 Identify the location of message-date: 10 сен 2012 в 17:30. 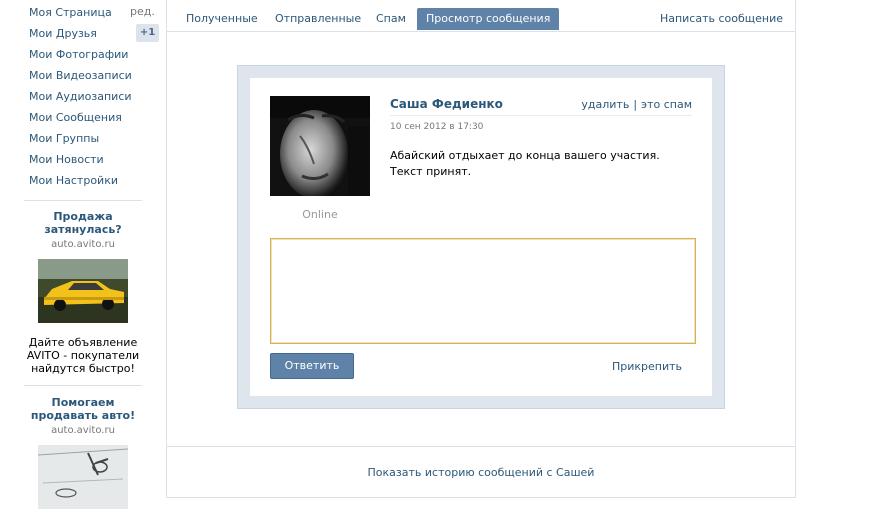
(437, 127).